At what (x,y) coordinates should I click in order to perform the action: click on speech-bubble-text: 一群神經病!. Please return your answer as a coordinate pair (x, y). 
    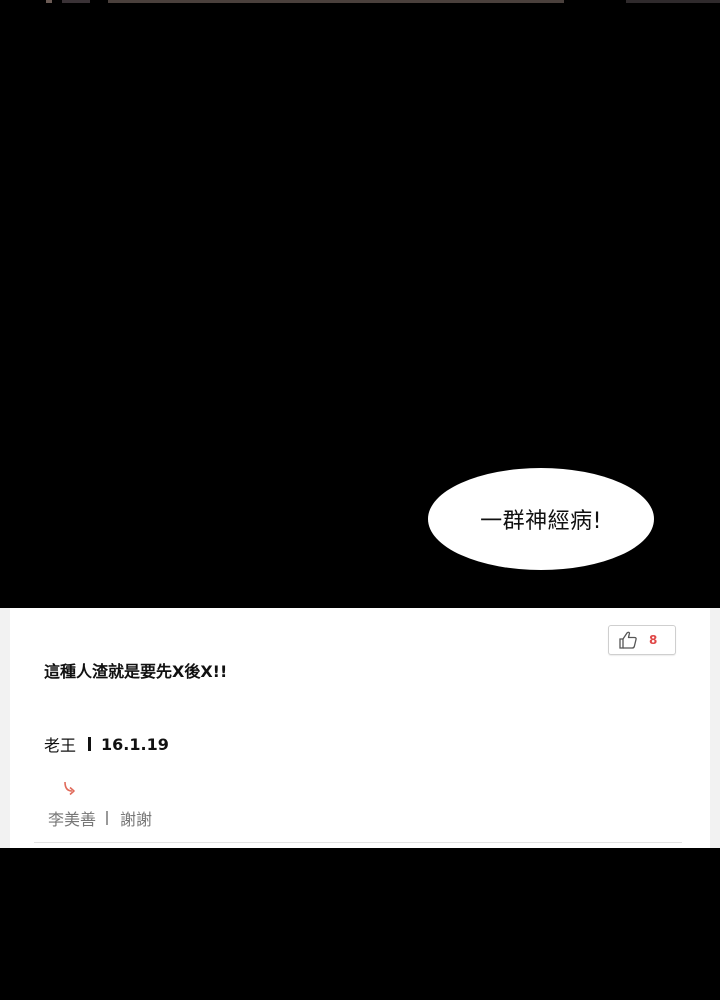
    Looking at the image, I should click on (541, 521).